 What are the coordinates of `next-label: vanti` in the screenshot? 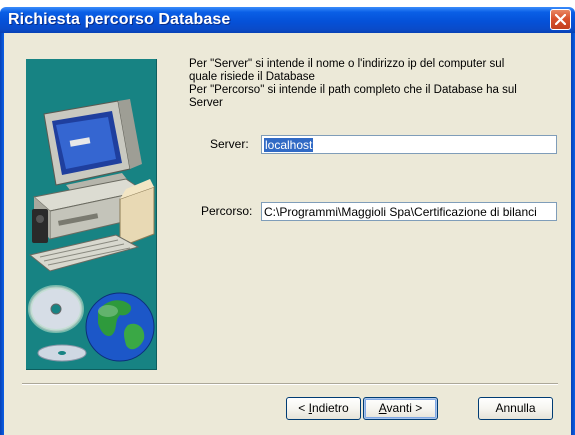 It's located at (399, 408).